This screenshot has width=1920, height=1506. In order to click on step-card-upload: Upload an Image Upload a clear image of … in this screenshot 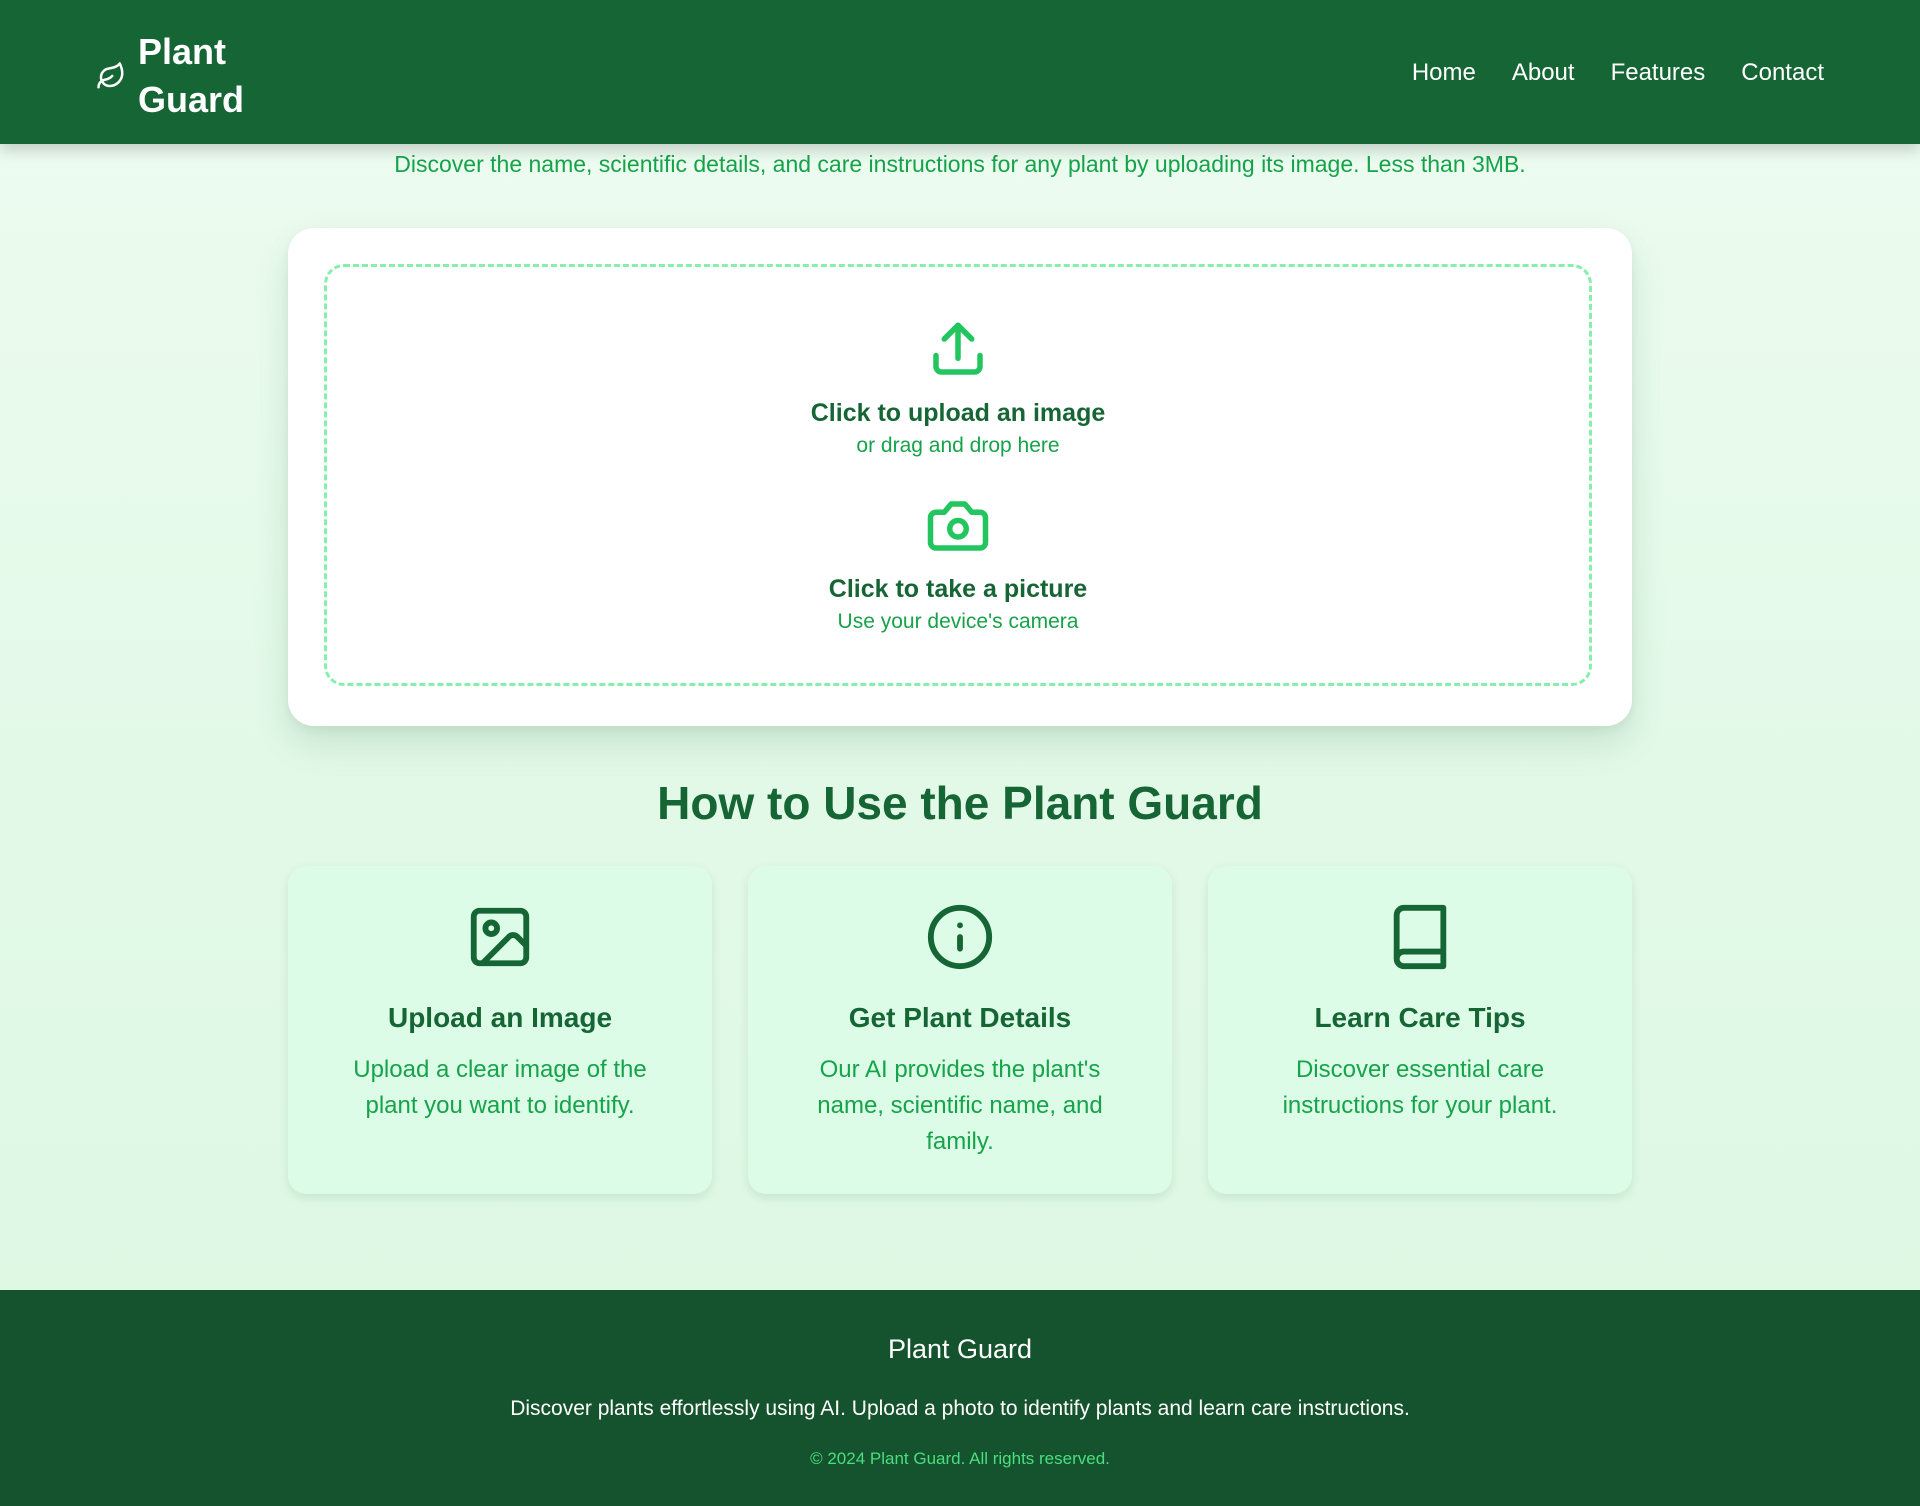, I will do `click(500, 1030)`.